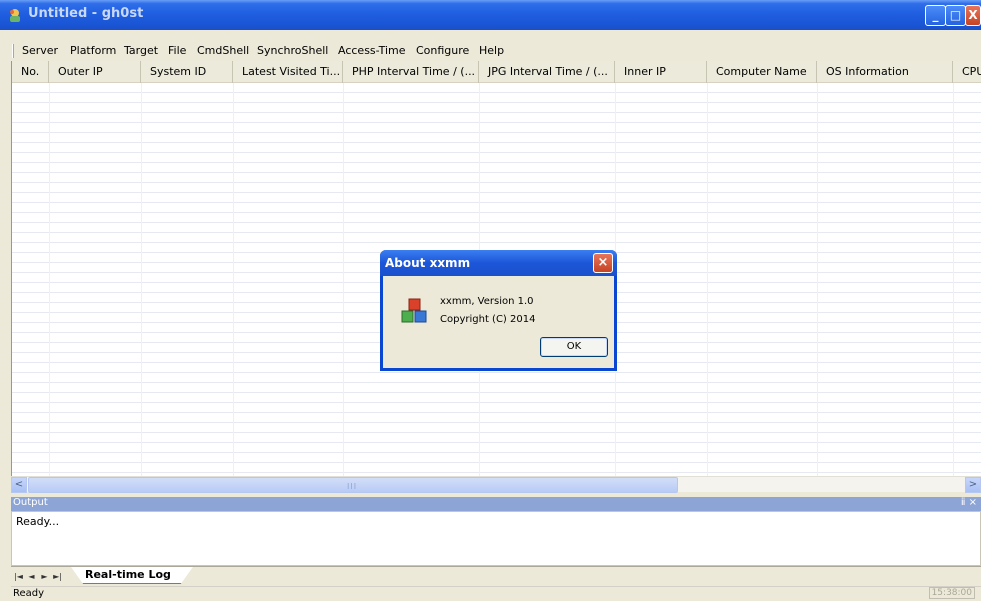  I want to click on menu-configure: Configure, so click(442, 50).